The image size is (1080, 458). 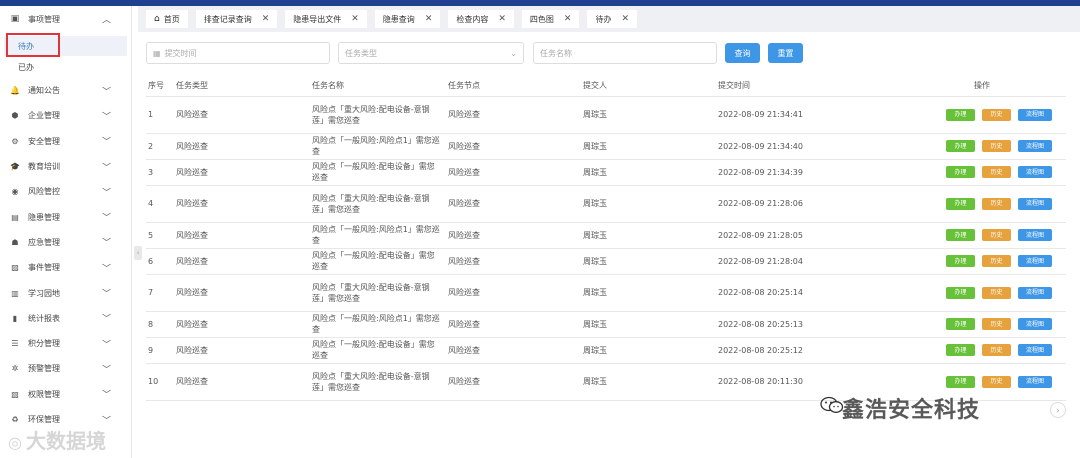 What do you see at coordinates (44, 293) in the screenshot?
I see `sidebar-item-label: 学习园地` at bounding box center [44, 293].